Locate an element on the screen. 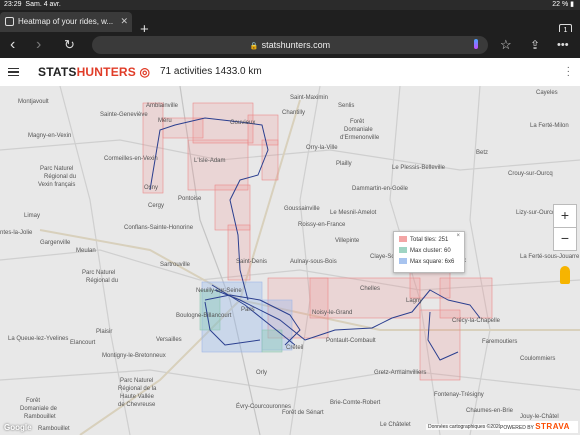 Image resolution: width=580 pixels, height=435 pixels. map-place-label: Sartrouville is located at coordinates (175, 265).